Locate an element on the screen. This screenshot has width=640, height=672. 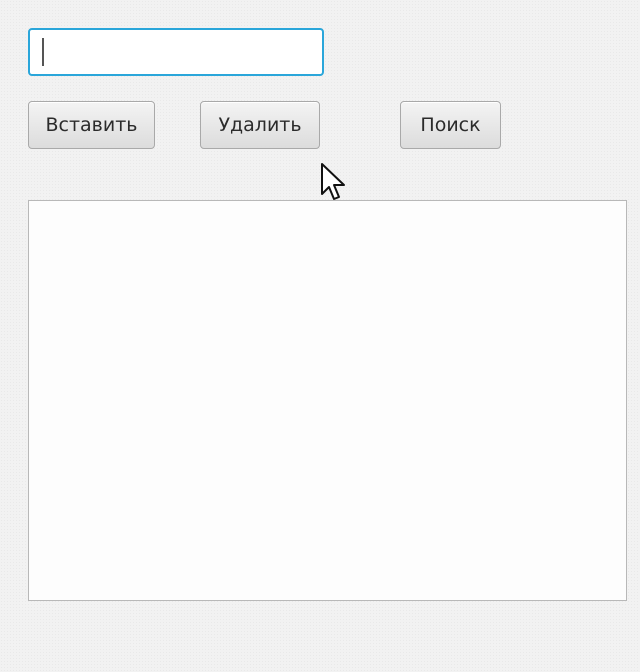
insert-button: Вставить is located at coordinates (91, 125).